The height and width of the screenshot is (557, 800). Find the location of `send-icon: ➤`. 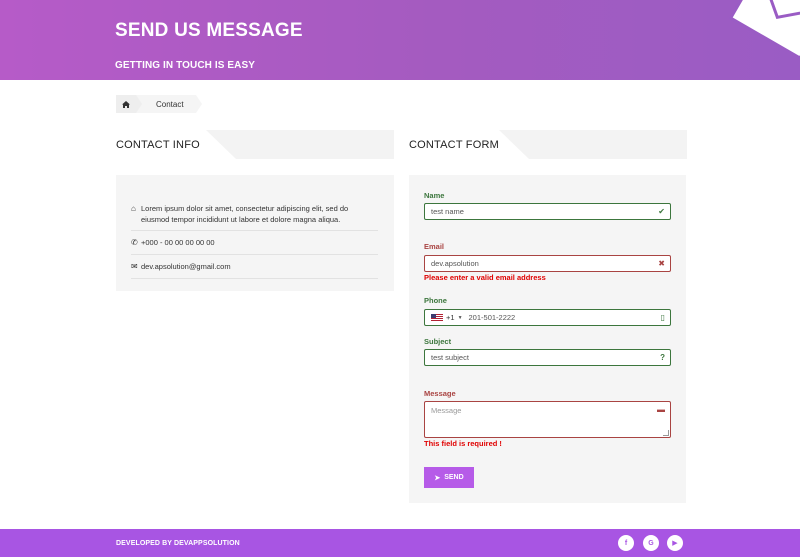

send-icon: ➤ is located at coordinates (437, 478).